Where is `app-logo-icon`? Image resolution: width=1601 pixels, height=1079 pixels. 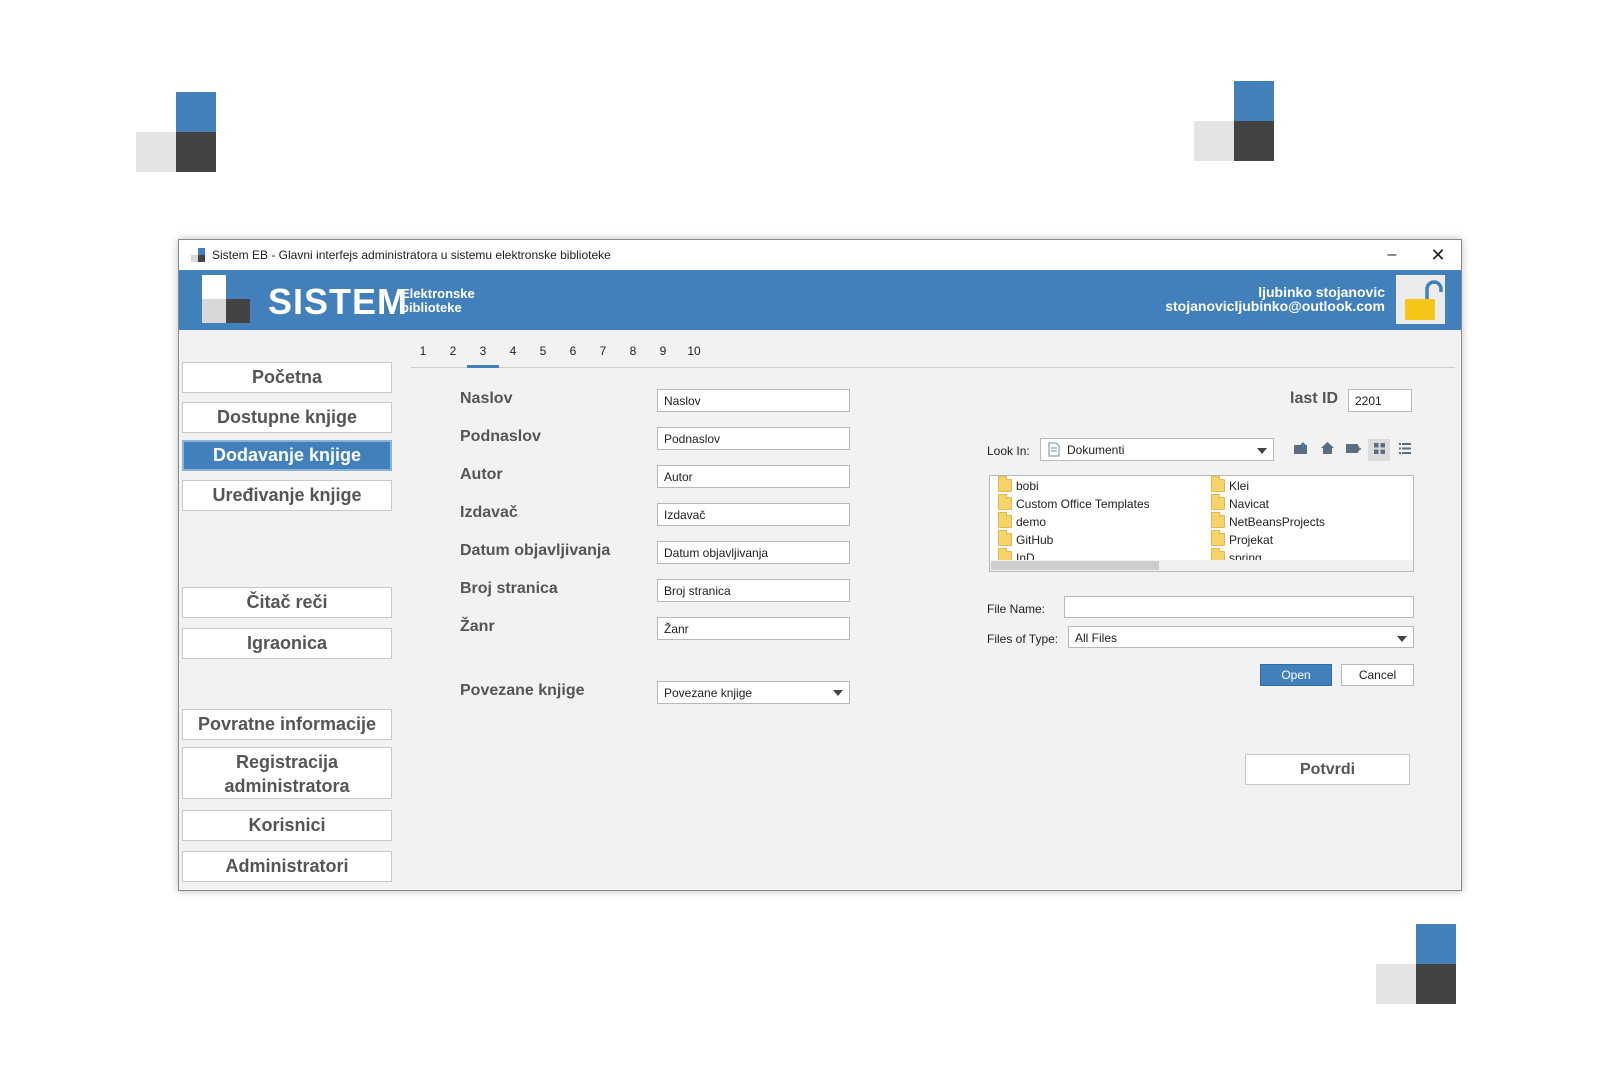
app-logo-icon is located at coordinates (198, 255).